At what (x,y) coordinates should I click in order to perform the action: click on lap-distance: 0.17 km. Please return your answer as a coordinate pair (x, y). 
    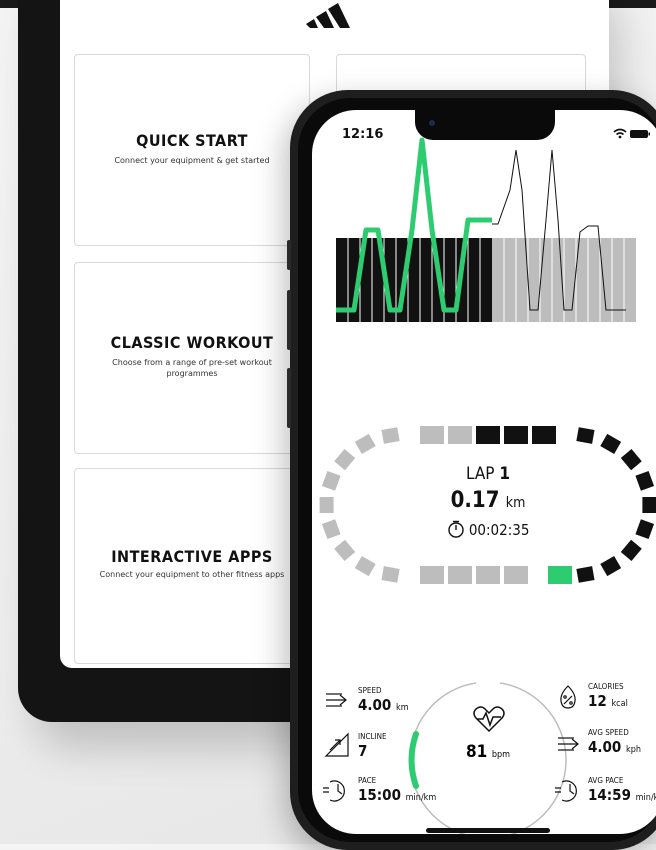
    Looking at the image, I should click on (484, 500).